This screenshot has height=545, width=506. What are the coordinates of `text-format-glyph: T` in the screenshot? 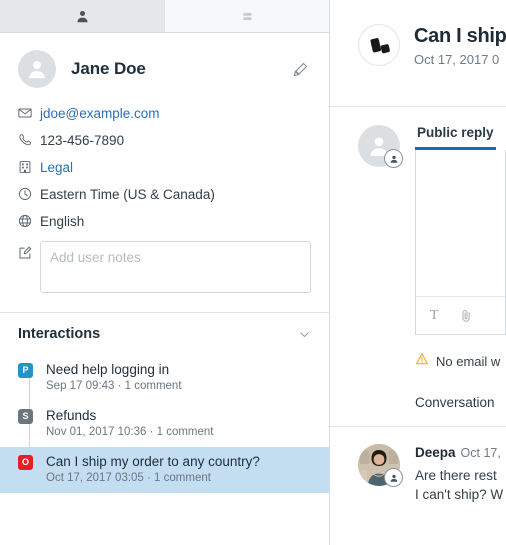 It's located at (434, 315).